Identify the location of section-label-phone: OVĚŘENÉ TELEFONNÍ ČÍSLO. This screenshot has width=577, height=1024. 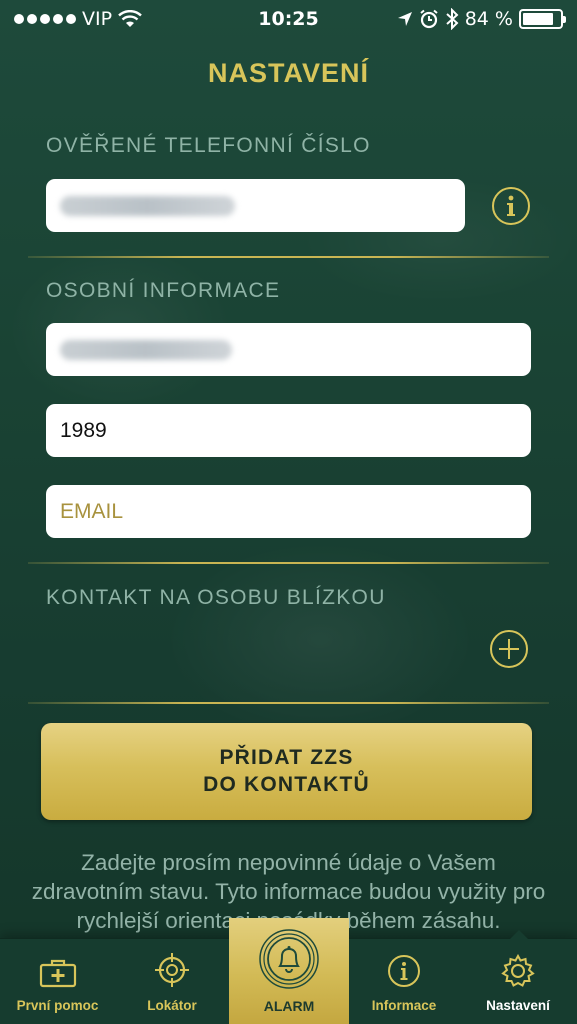
(208, 145).